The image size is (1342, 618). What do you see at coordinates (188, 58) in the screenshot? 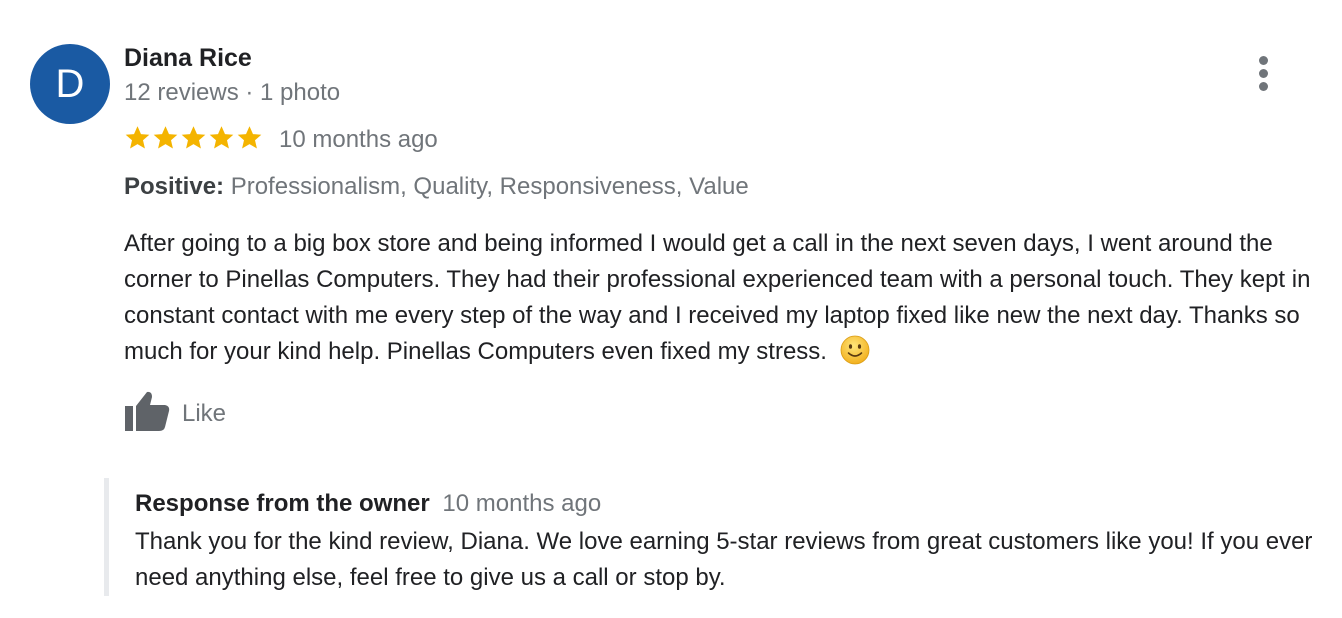
I see `reviewer-name: Diana Rice` at bounding box center [188, 58].